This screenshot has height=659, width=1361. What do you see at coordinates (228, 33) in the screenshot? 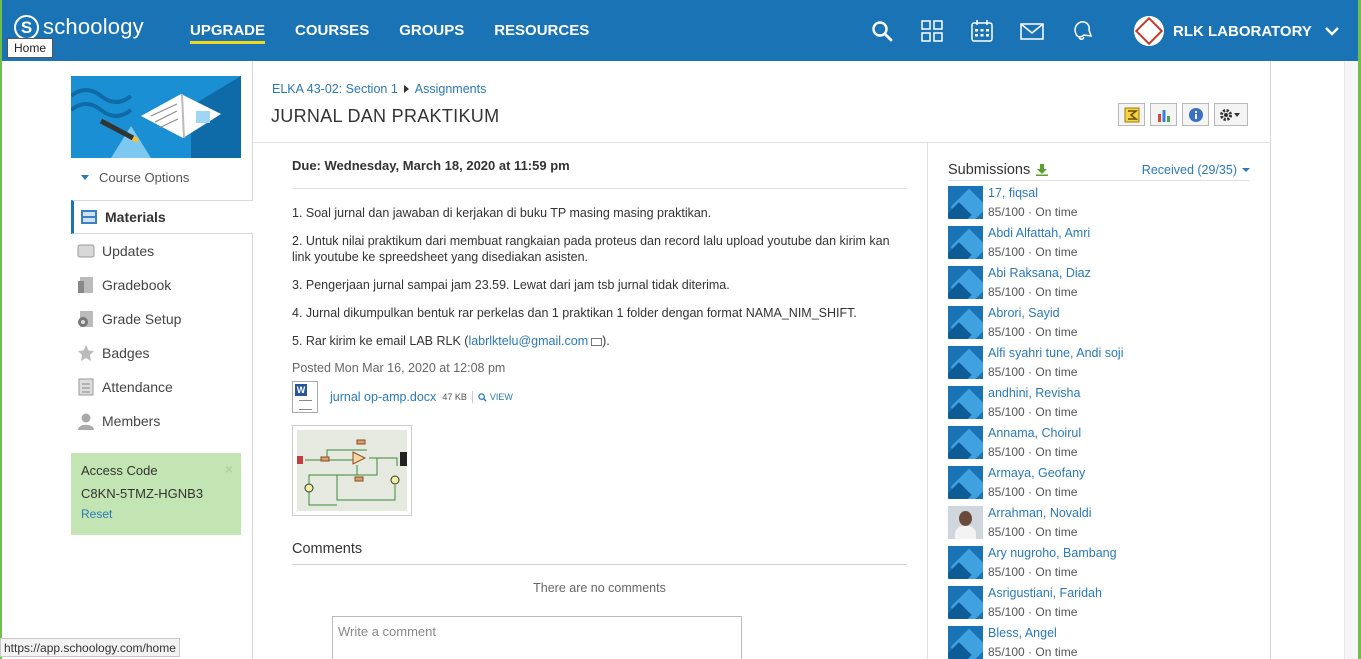
I see `nav-link-upgrade: UPGRADE` at bounding box center [228, 33].